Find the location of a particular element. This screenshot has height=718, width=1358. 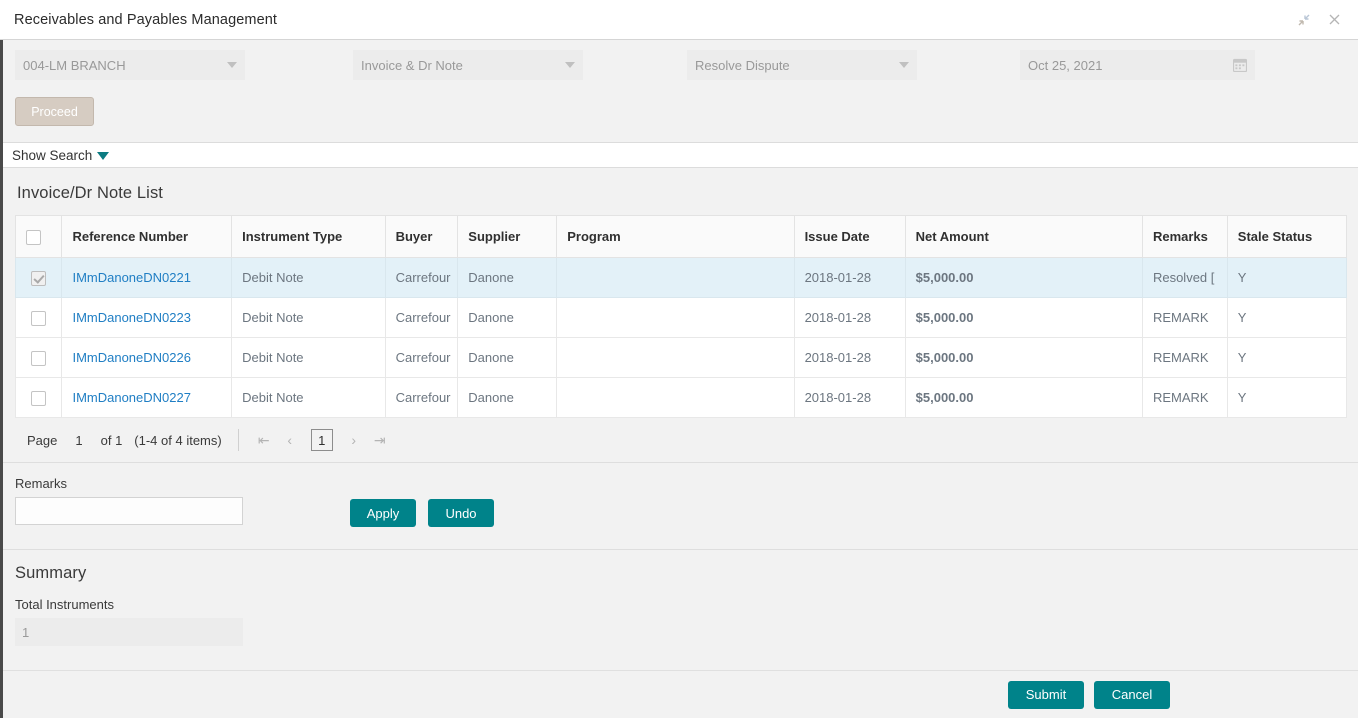

select-all-header is located at coordinates (38, 236).